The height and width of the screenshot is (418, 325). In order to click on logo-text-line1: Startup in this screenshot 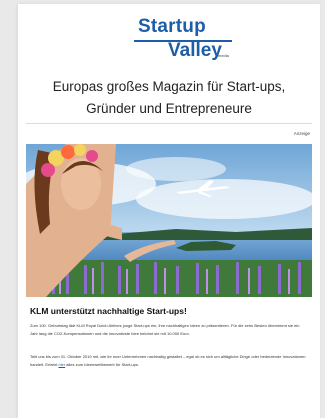, I will do `click(172, 26)`.